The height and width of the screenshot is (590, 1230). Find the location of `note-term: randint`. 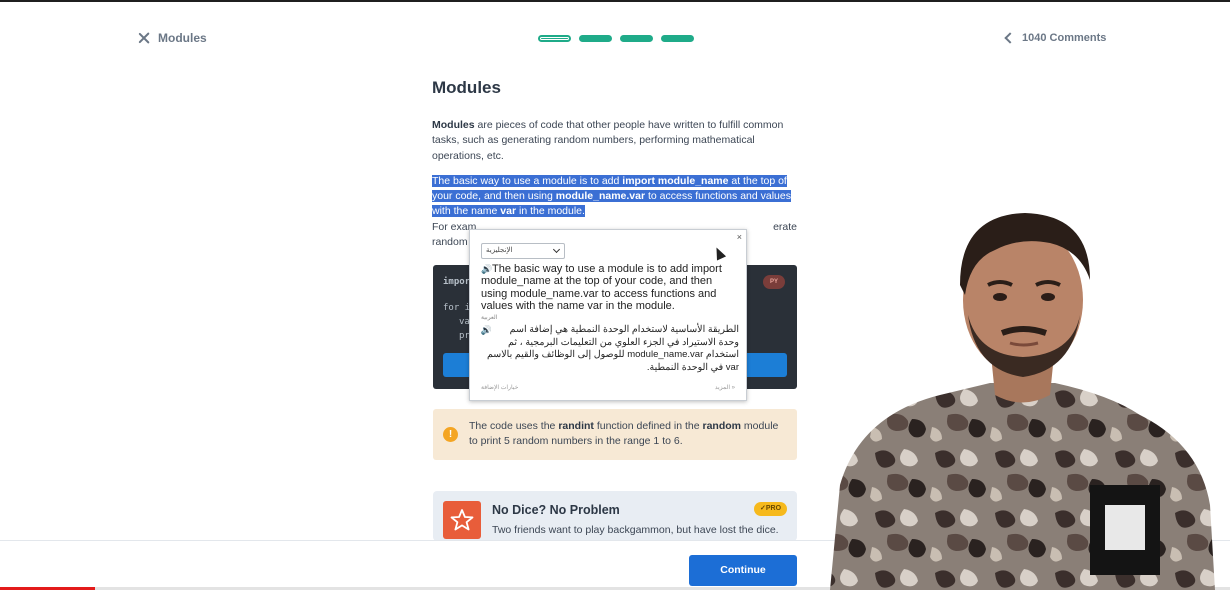

note-term: randint is located at coordinates (576, 426).